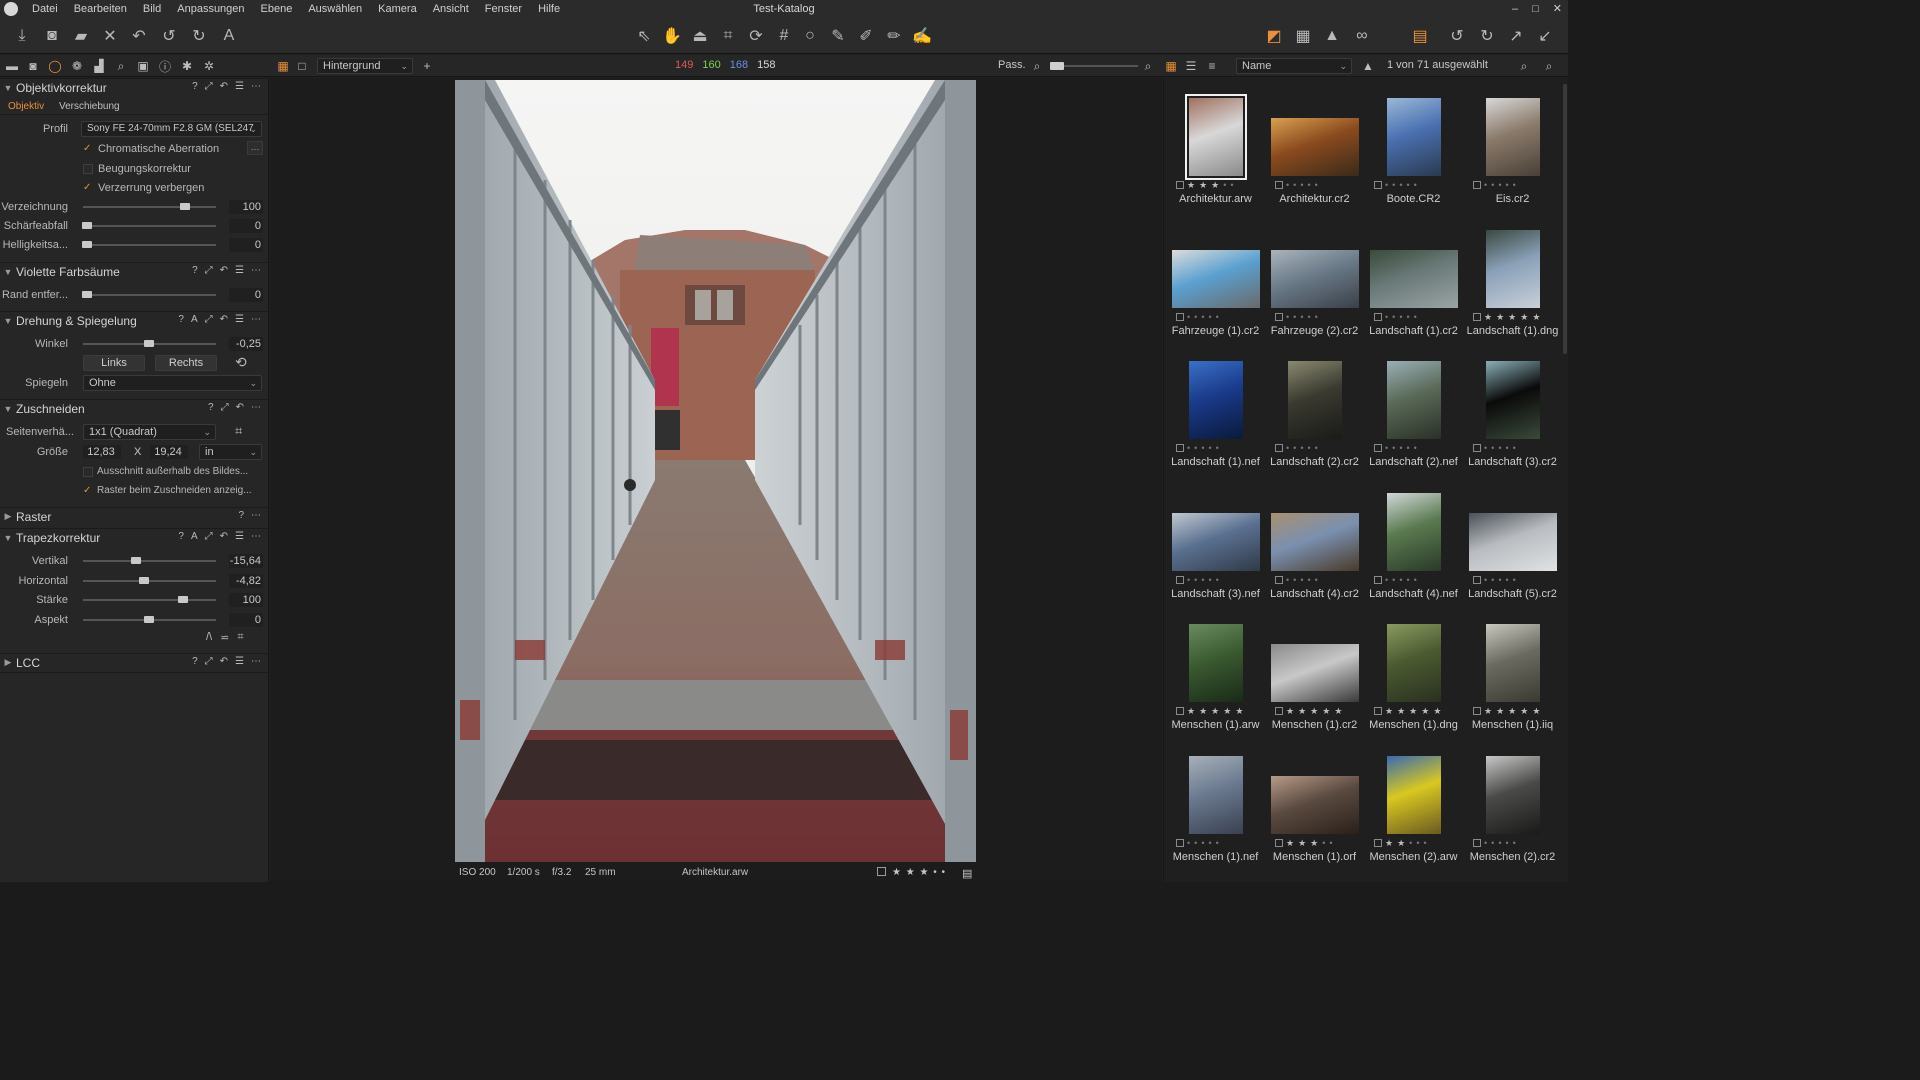 The image size is (1920, 1080). What do you see at coordinates (335, 9) in the screenshot?
I see `menu-auswählen: Auswählen` at bounding box center [335, 9].